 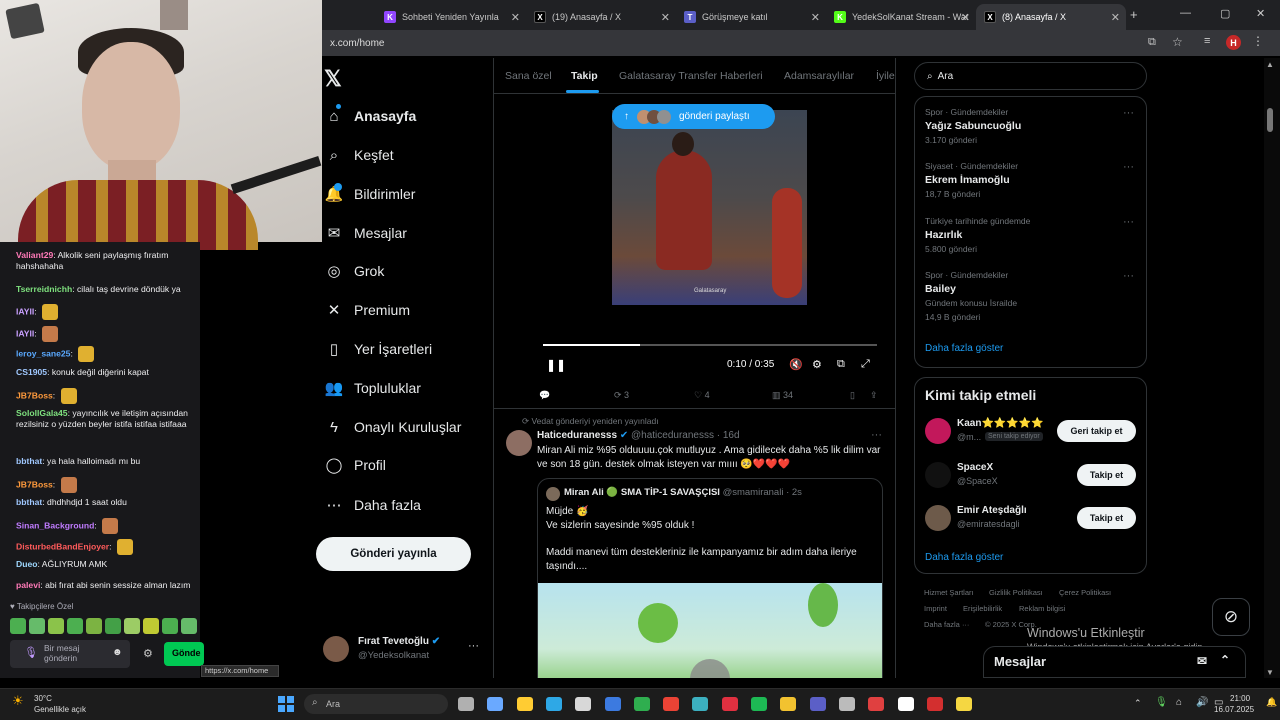 What do you see at coordinates (967, 180) in the screenshot?
I see `trend-name: Ekrem İmamoğlu` at bounding box center [967, 180].